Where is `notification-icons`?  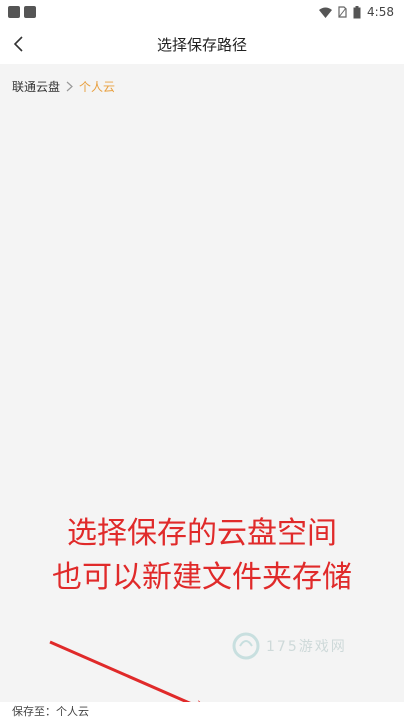
notification-icons is located at coordinates (22, 12).